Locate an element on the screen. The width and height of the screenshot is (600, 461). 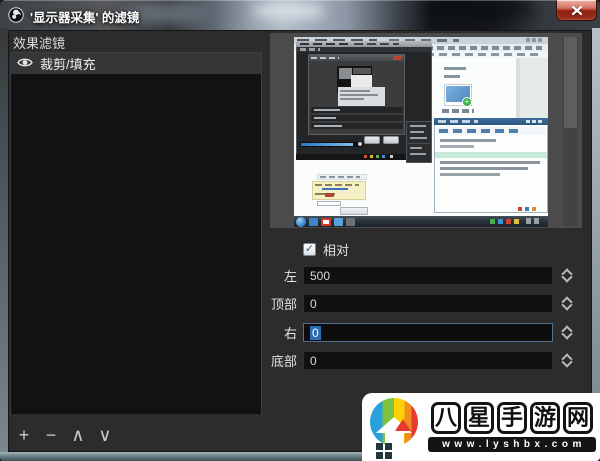
add-filter-button: + is located at coordinates (24, 435).